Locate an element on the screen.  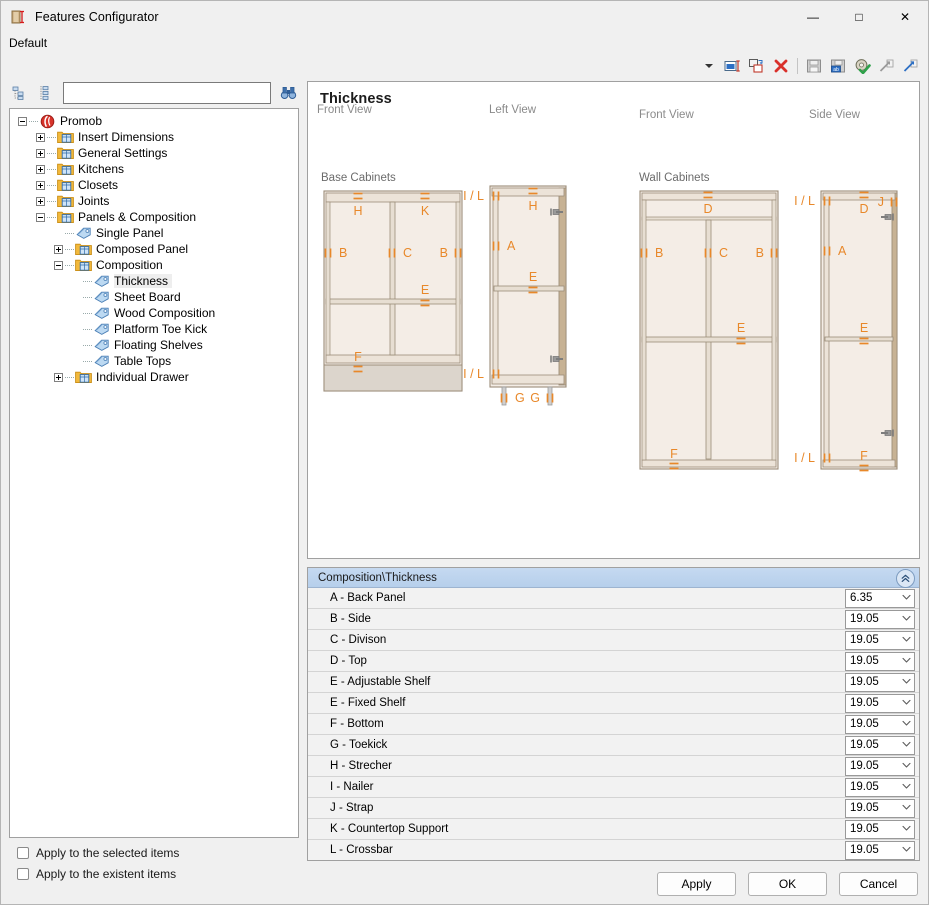
checkbox-row: Apply to the selected items is located at coordinates (162, 853).